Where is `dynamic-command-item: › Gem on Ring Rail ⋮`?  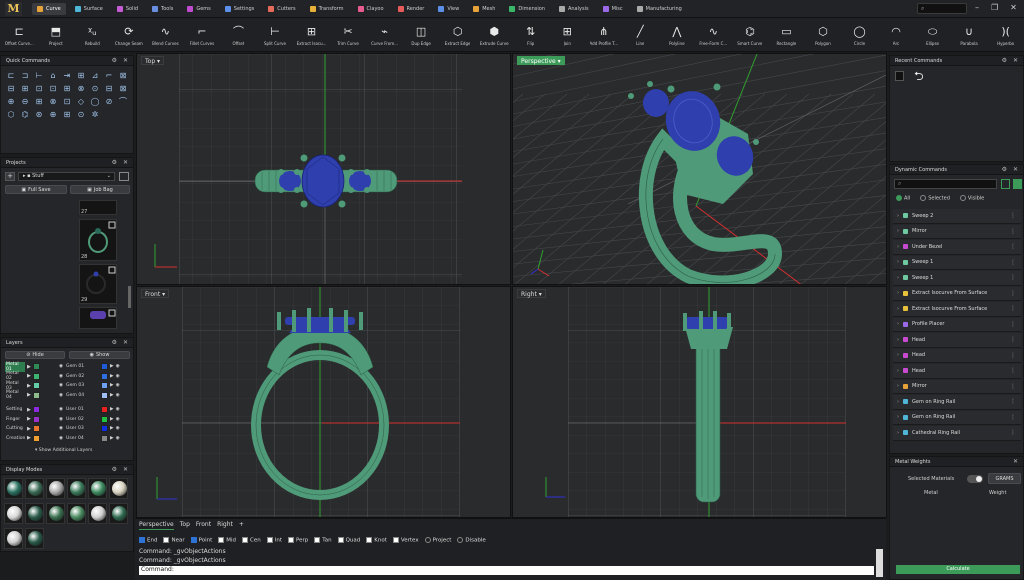
dynamic-command-item: › Gem on Ring Rail ⋮ is located at coordinates (957, 417).